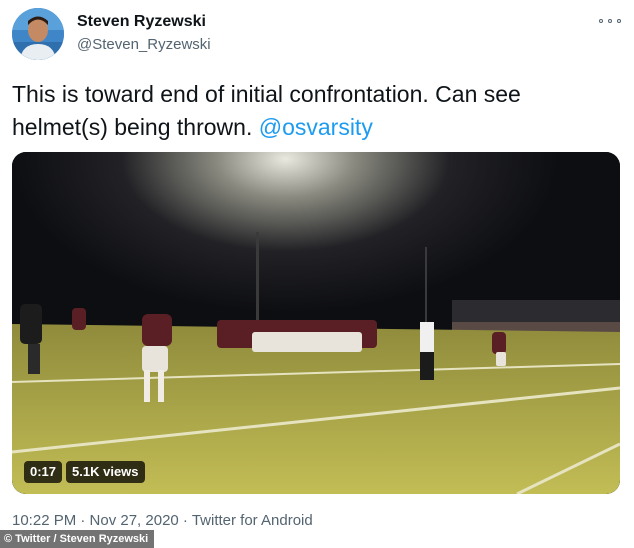  I want to click on video-views: 5.1K views, so click(105, 472).